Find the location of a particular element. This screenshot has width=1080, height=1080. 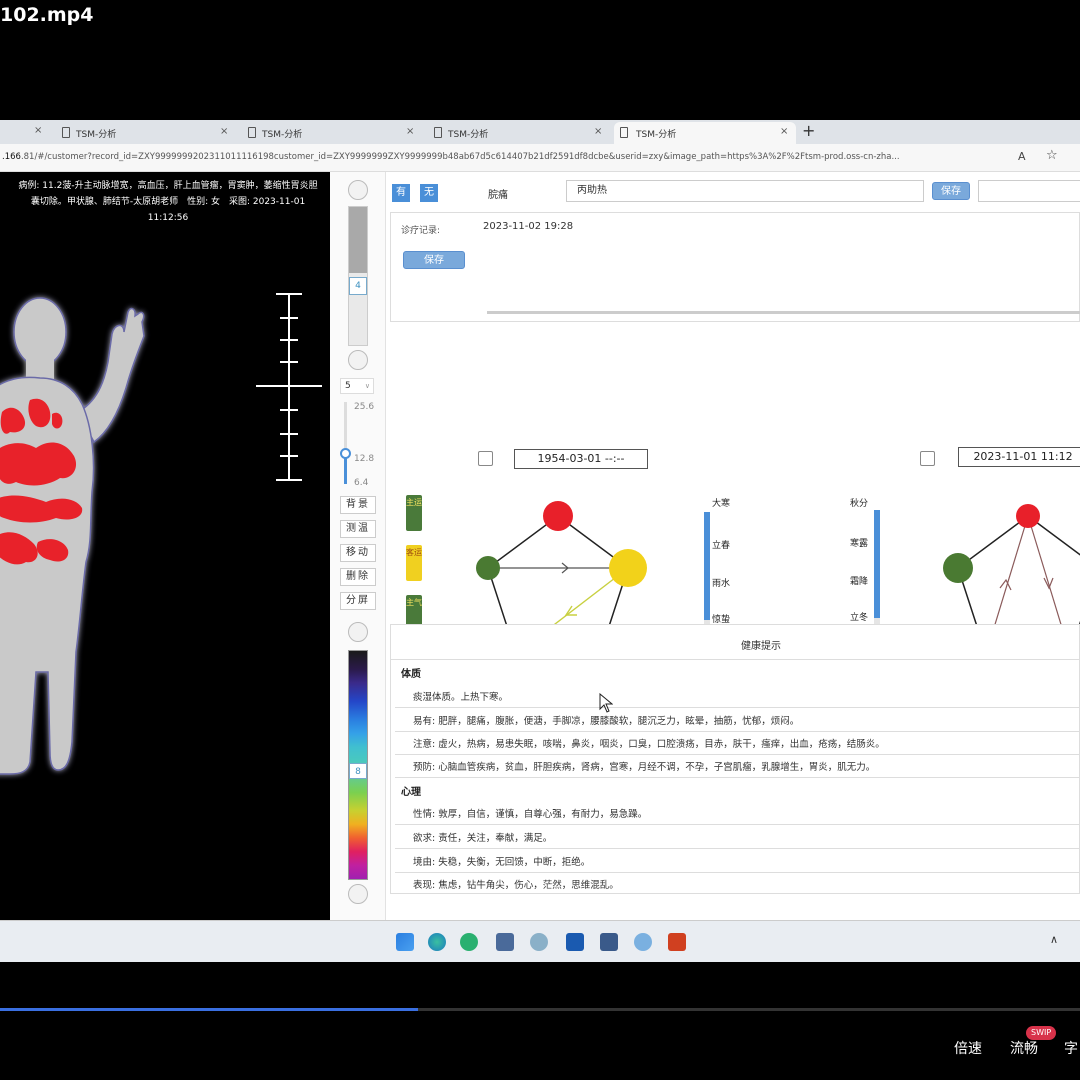

solar-term: 雨水 is located at coordinates (721, 584).